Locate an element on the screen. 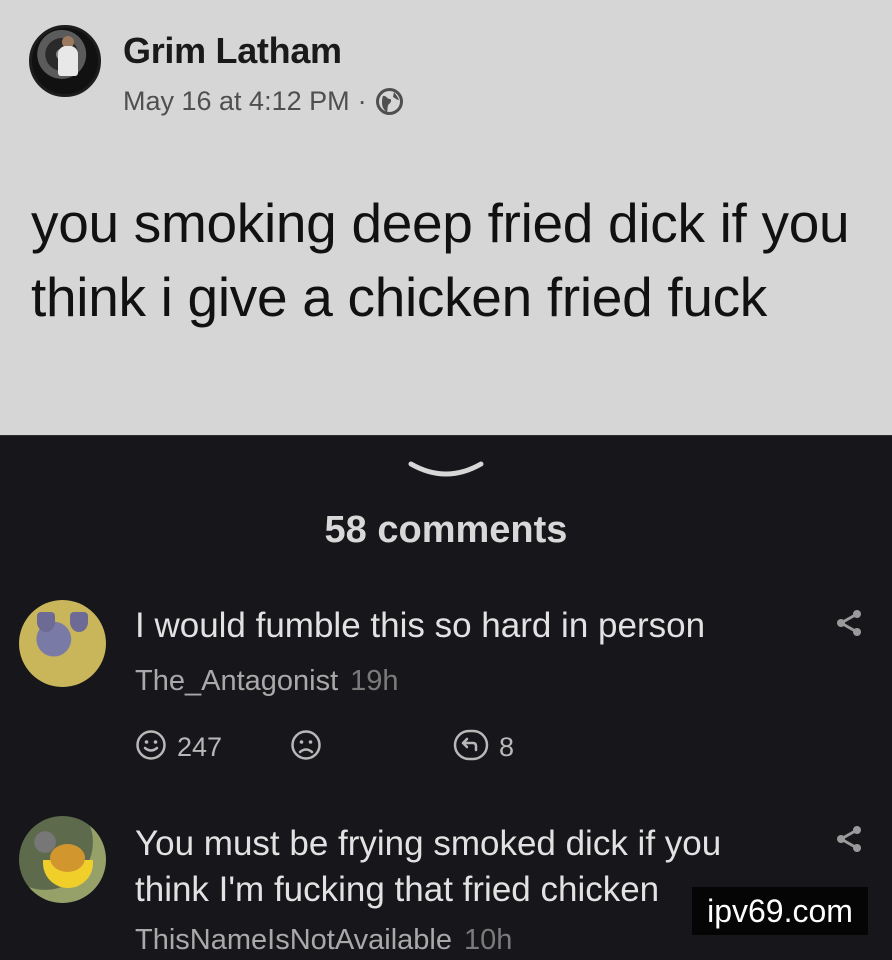  chevron-down-icon is located at coordinates (446, 470).